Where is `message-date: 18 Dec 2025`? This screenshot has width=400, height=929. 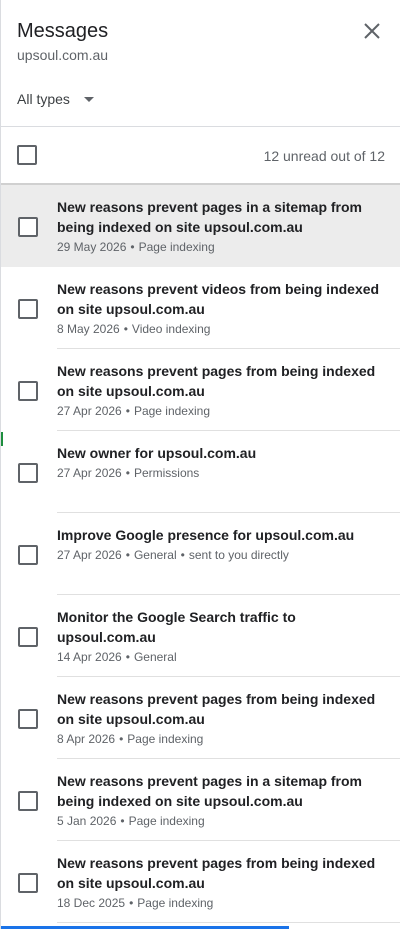
message-date: 18 Dec 2025 is located at coordinates (91, 903).